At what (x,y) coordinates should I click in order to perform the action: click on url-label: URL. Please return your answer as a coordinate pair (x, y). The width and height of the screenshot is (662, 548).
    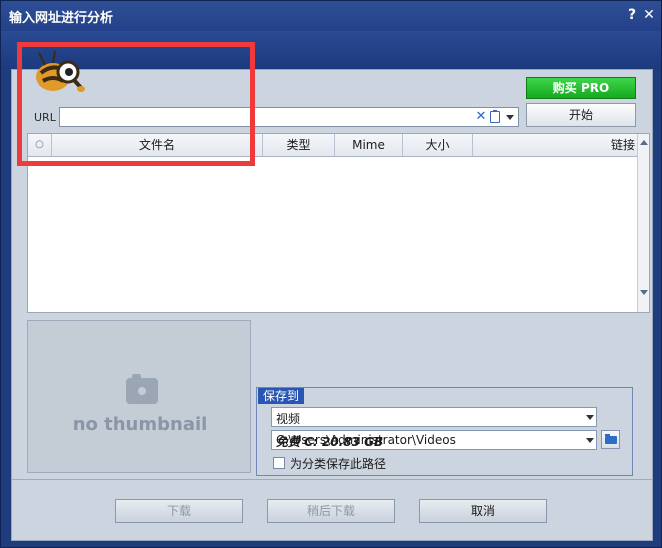
    Looking at the image, I should click on (45, 117).